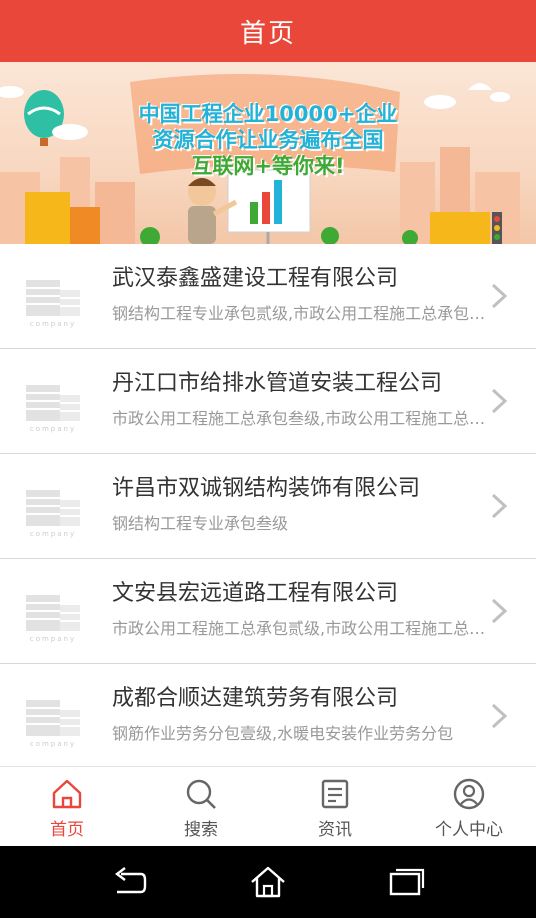 This screenshot has height=918, width=536. What do you see at coordinates (266, 488) in the screenshot?
I see `company-name: 许昌市双诚钢结构装饰有限公司` at bounding box center [266, 488].